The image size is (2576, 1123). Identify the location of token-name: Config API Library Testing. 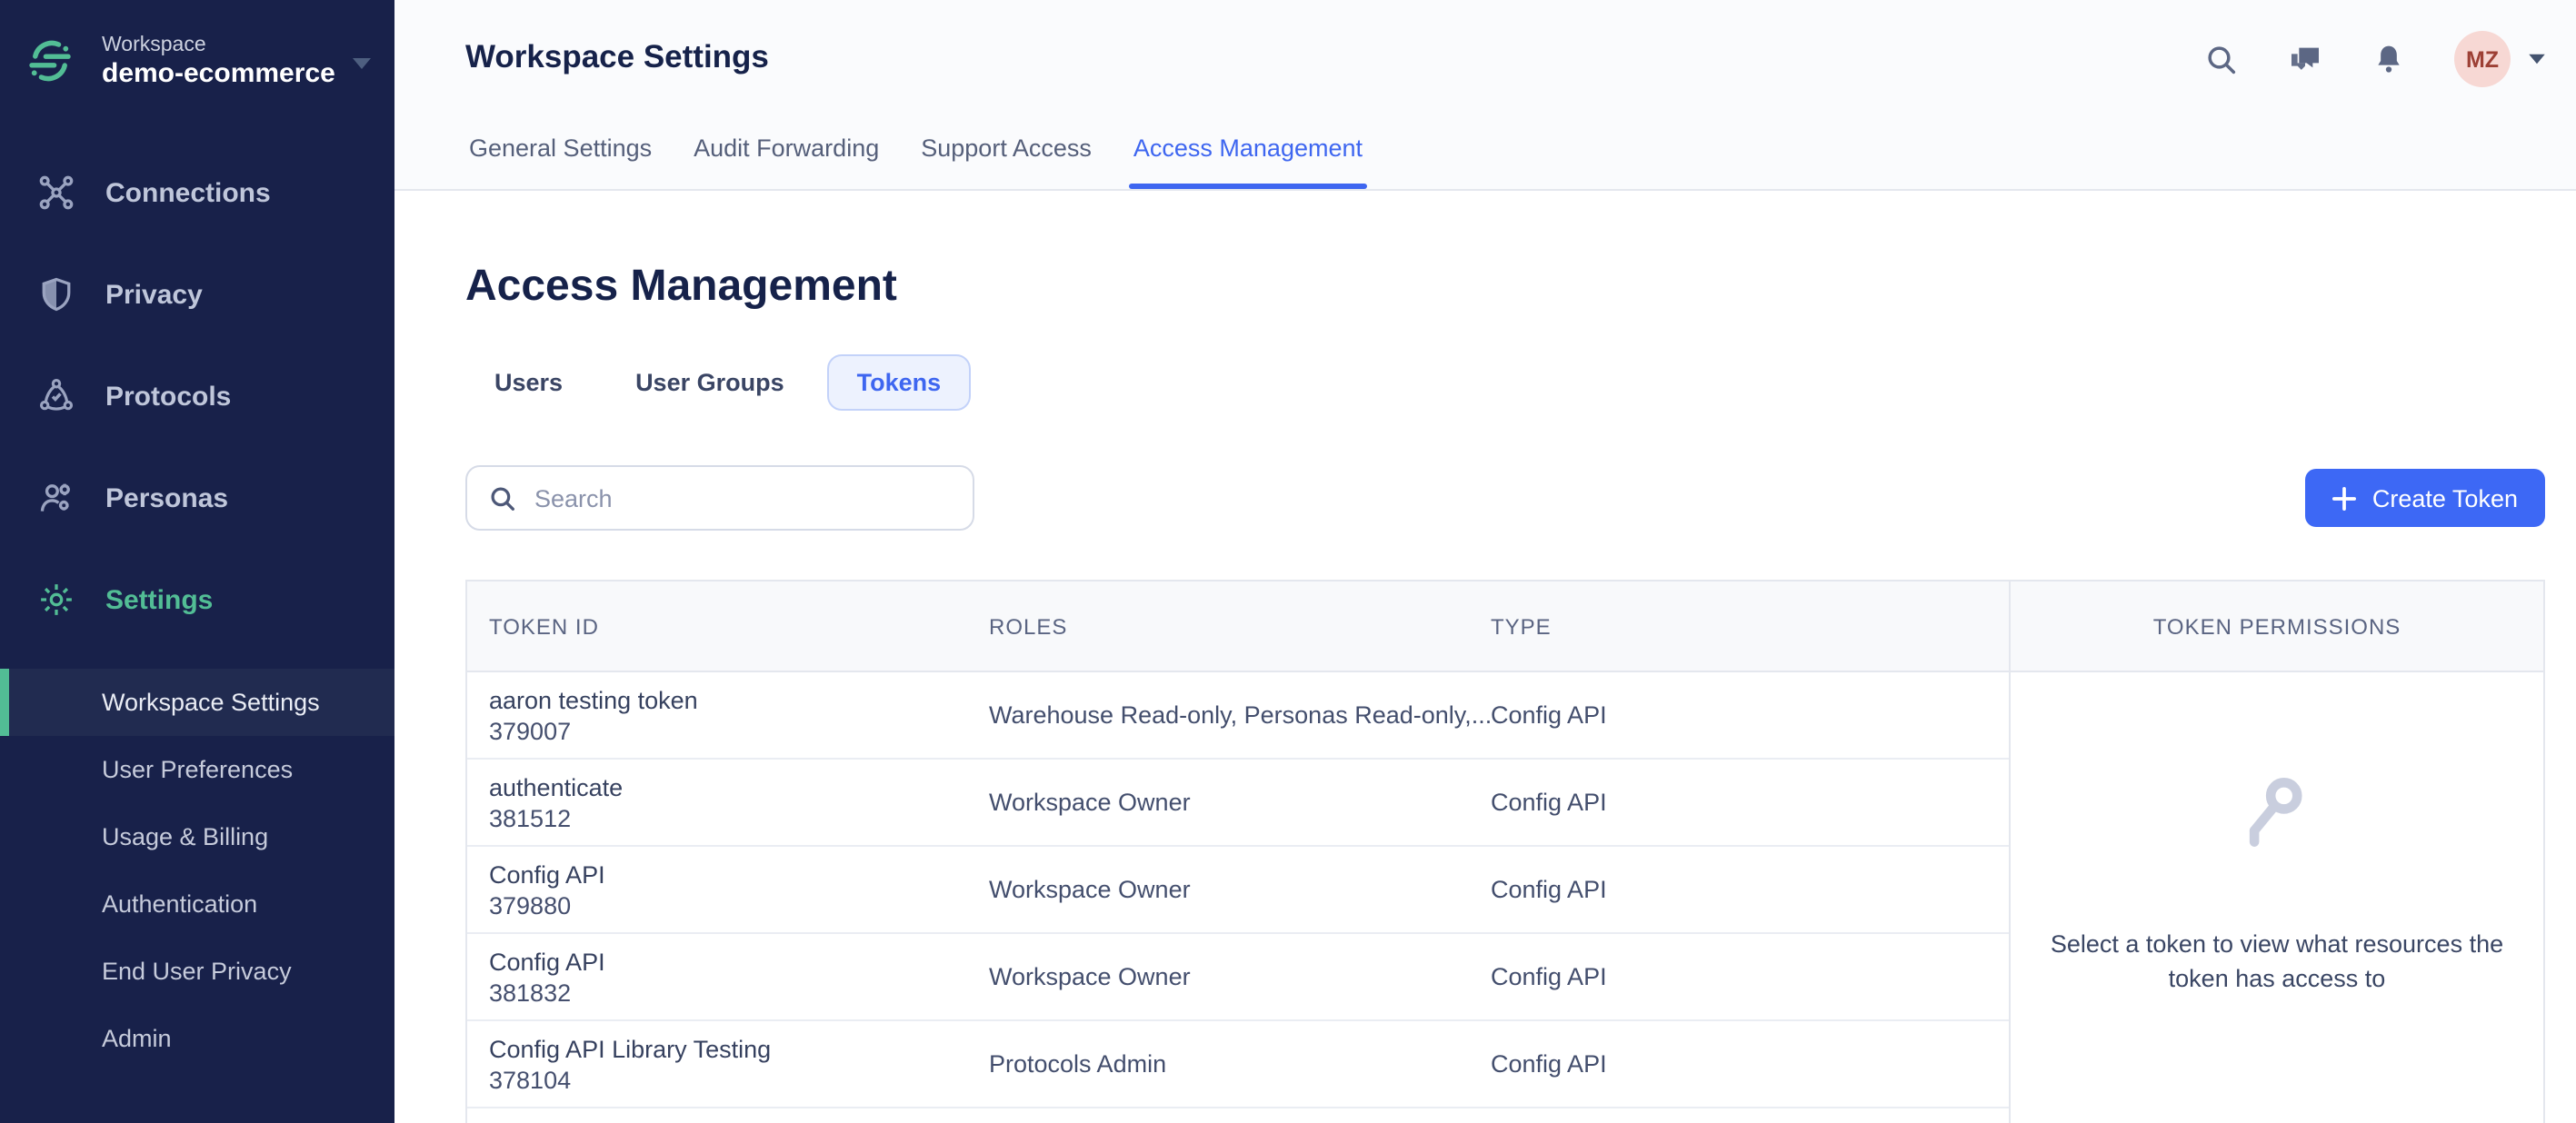
(630, 1048).